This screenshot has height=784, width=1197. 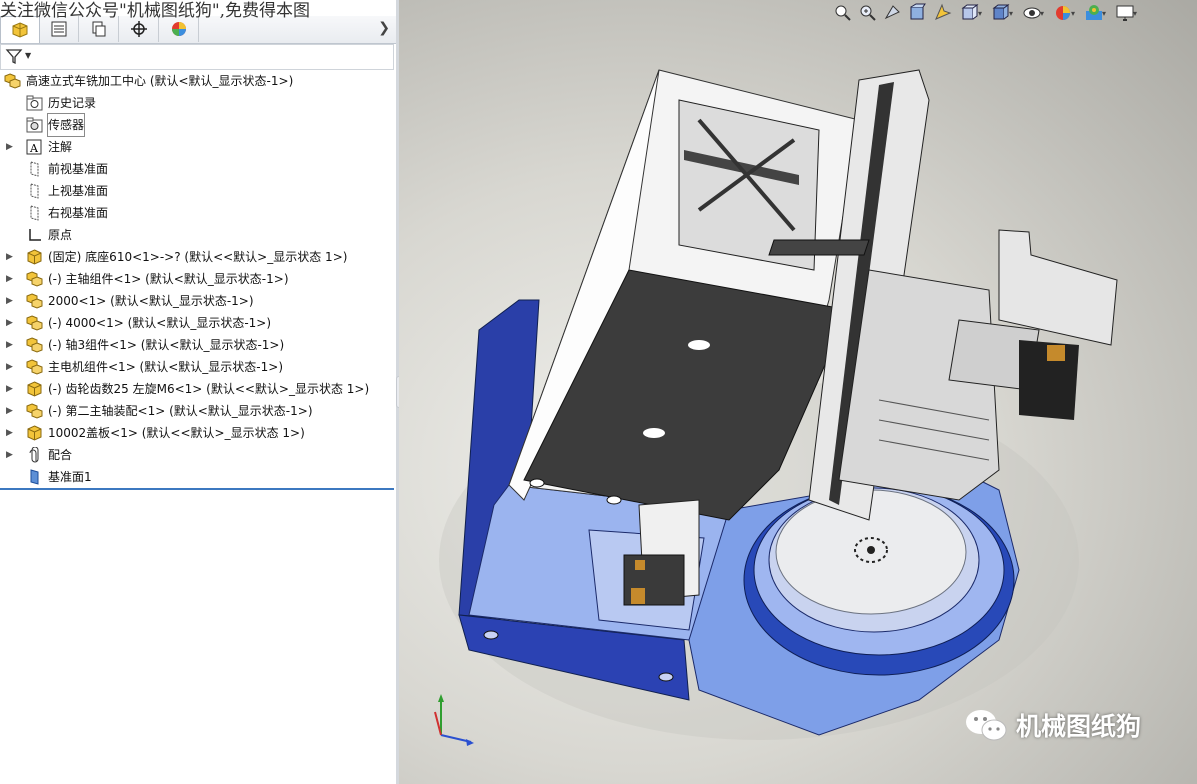 I want to click on heads-up-view-toolbar: ▾ ▾ ▾ ▾ ▾ ▾, so click(x=986, y=13).